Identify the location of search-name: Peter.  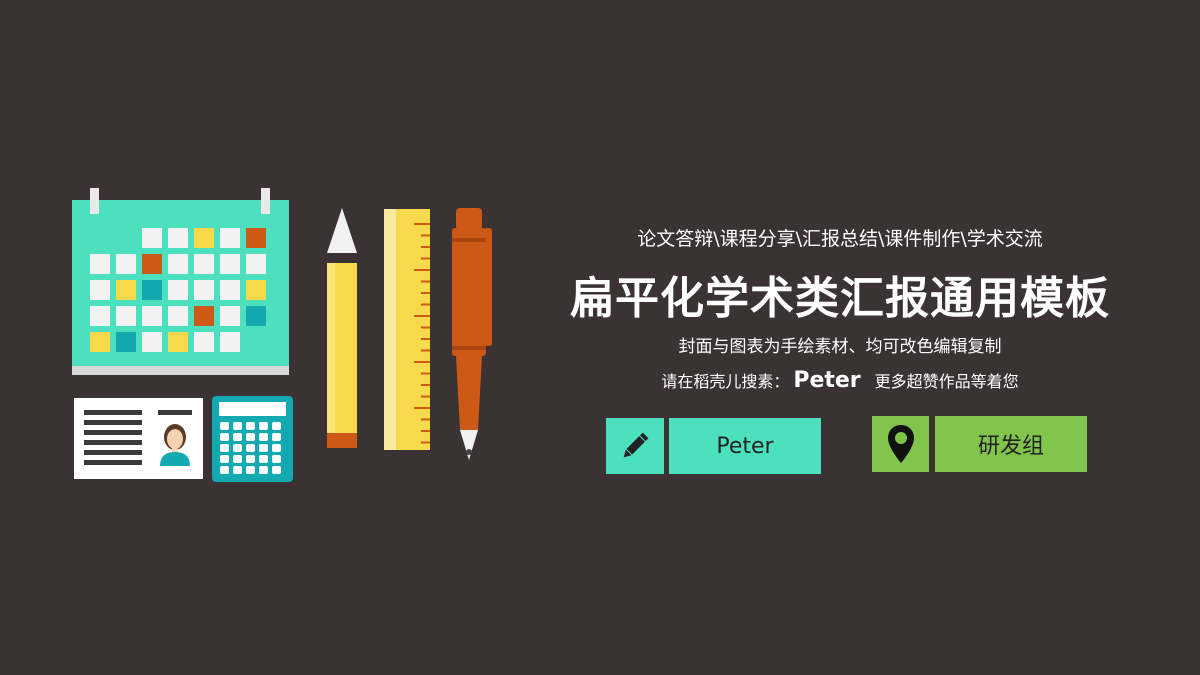
(827, 380).